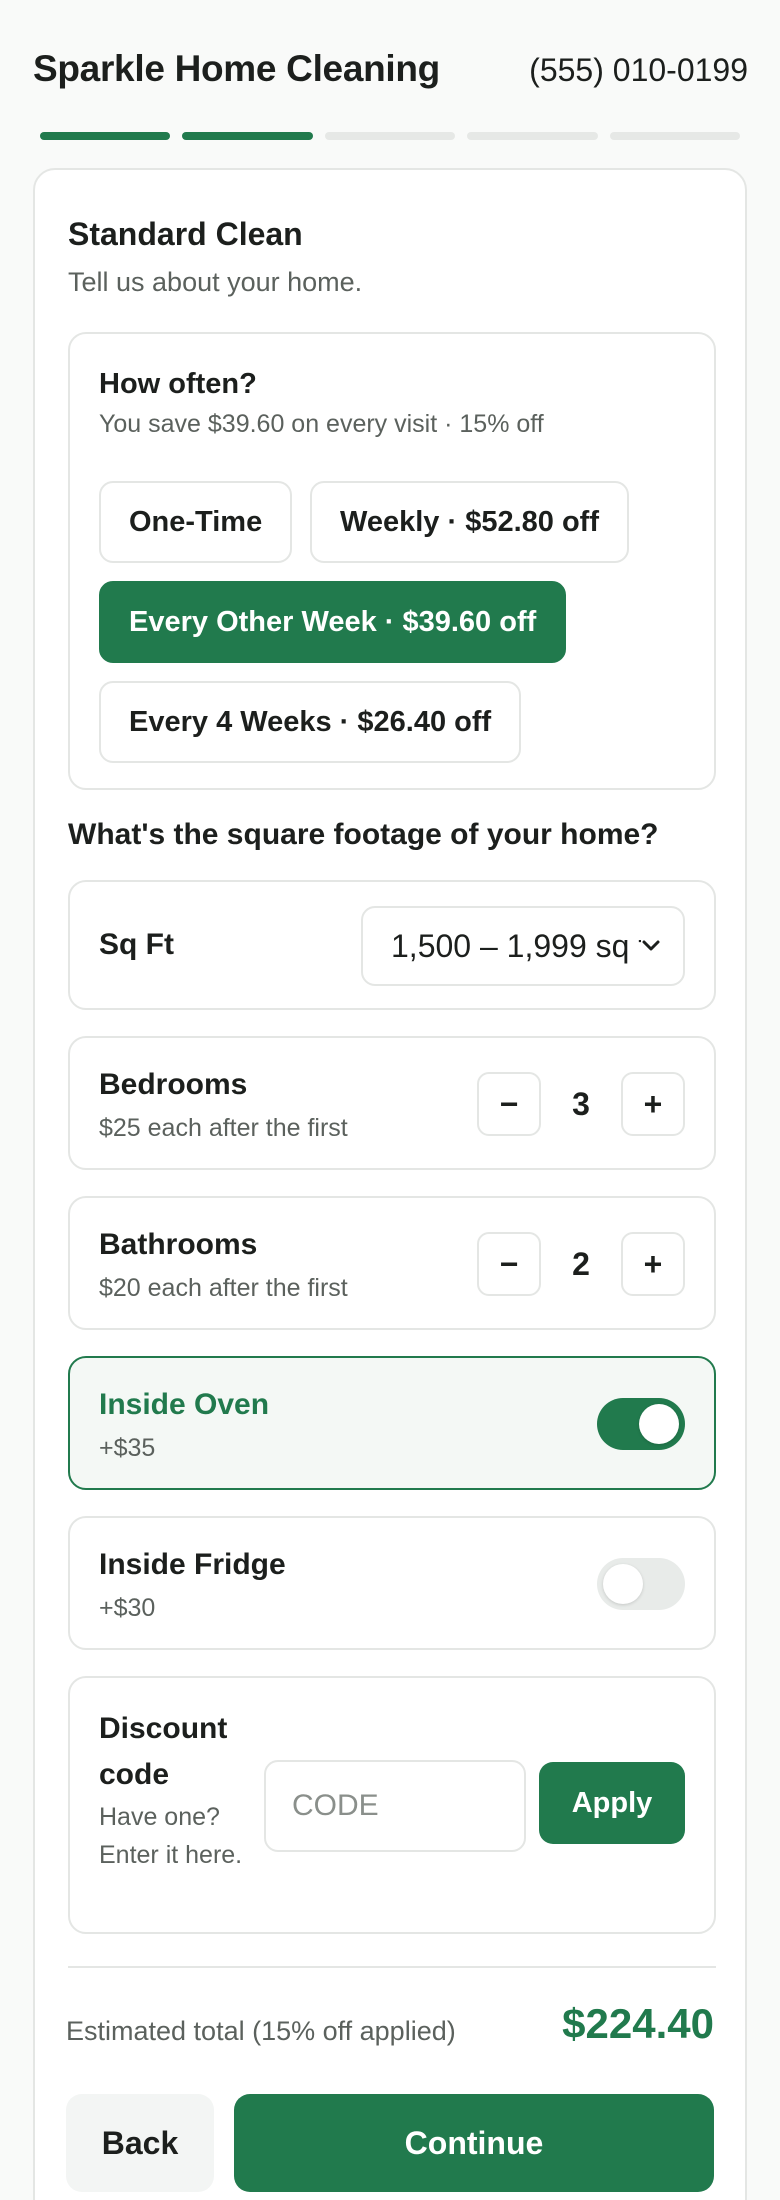 This screenshot has width=780, height=2200. Describe the element at coordinates (638, 70) in the screenshot. I see `phone-number: (555) 010-0199` at that location.